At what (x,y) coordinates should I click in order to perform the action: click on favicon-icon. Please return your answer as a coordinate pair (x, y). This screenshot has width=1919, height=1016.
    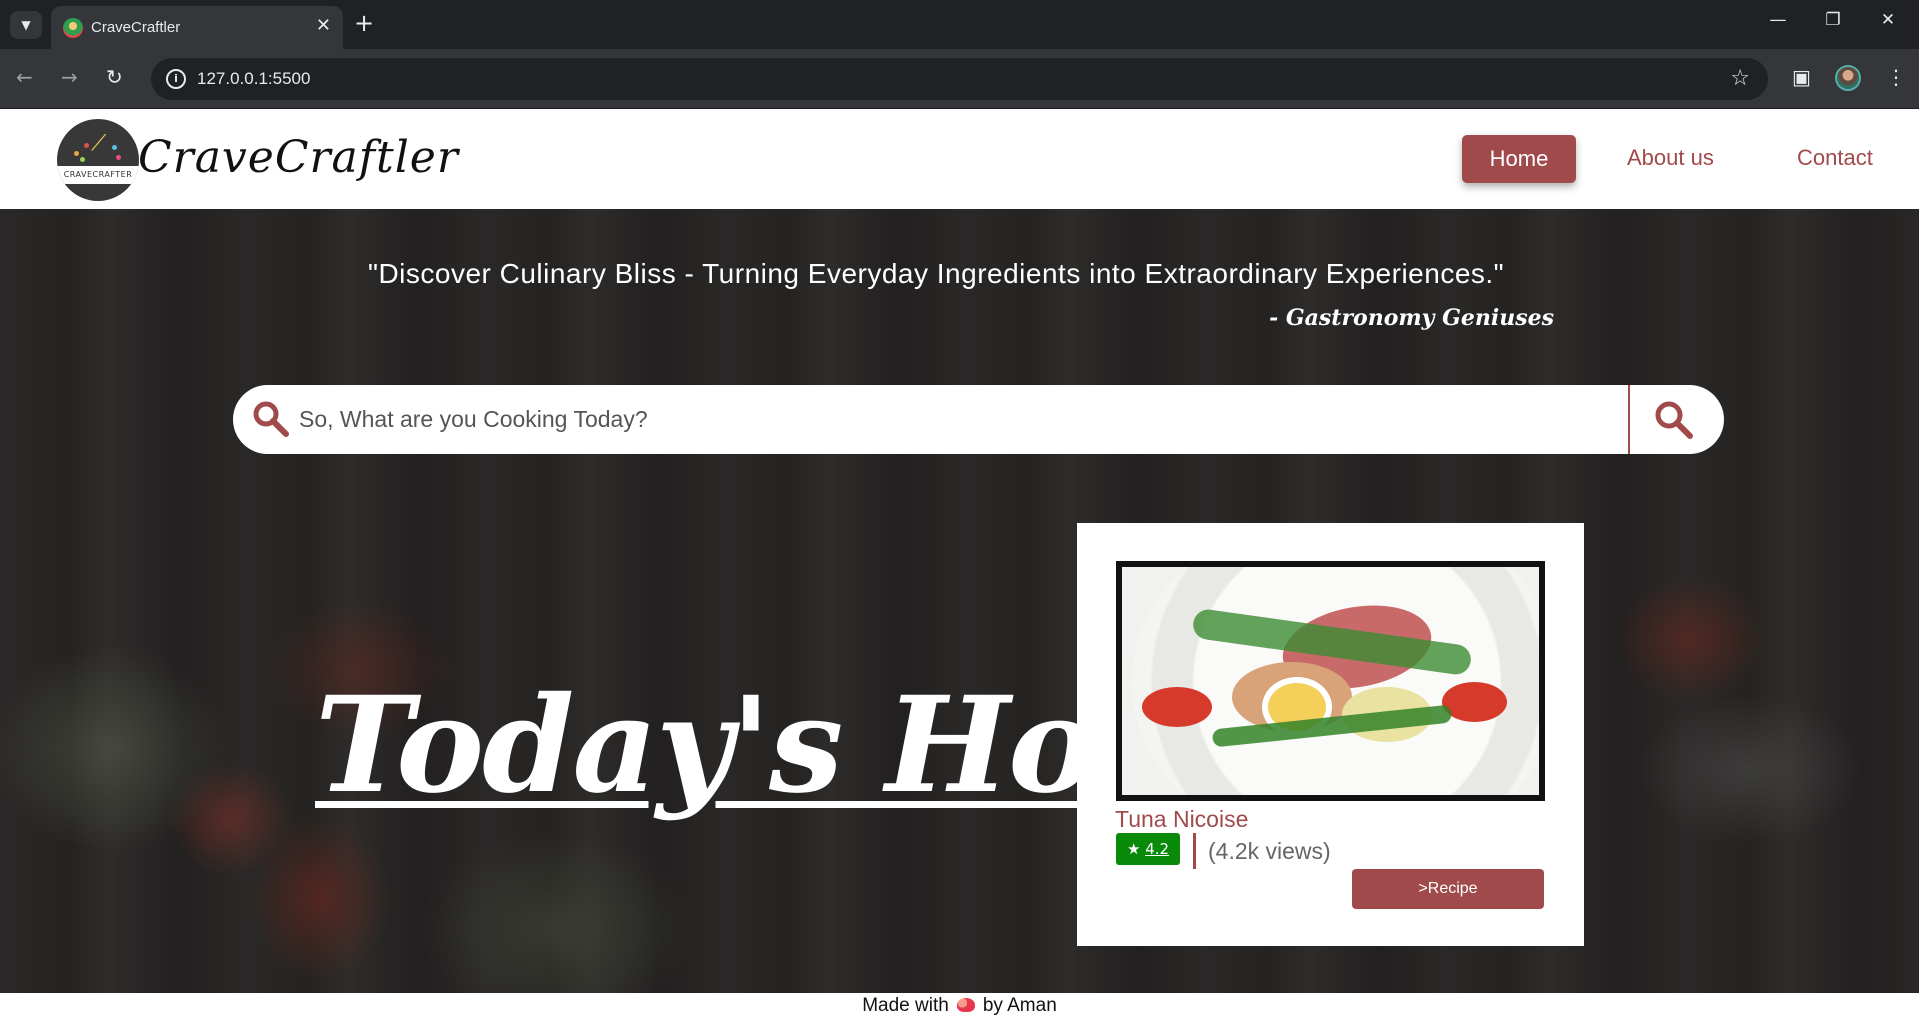
    Looking at the image, I should click on (73, 28).